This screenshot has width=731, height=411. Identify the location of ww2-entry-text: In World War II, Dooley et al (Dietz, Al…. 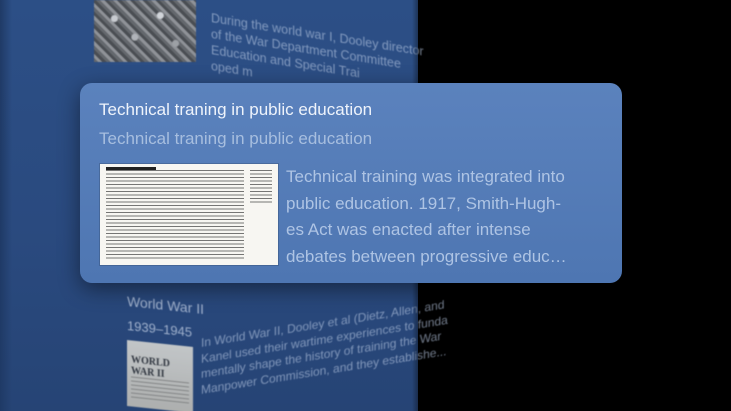
(324, 347).